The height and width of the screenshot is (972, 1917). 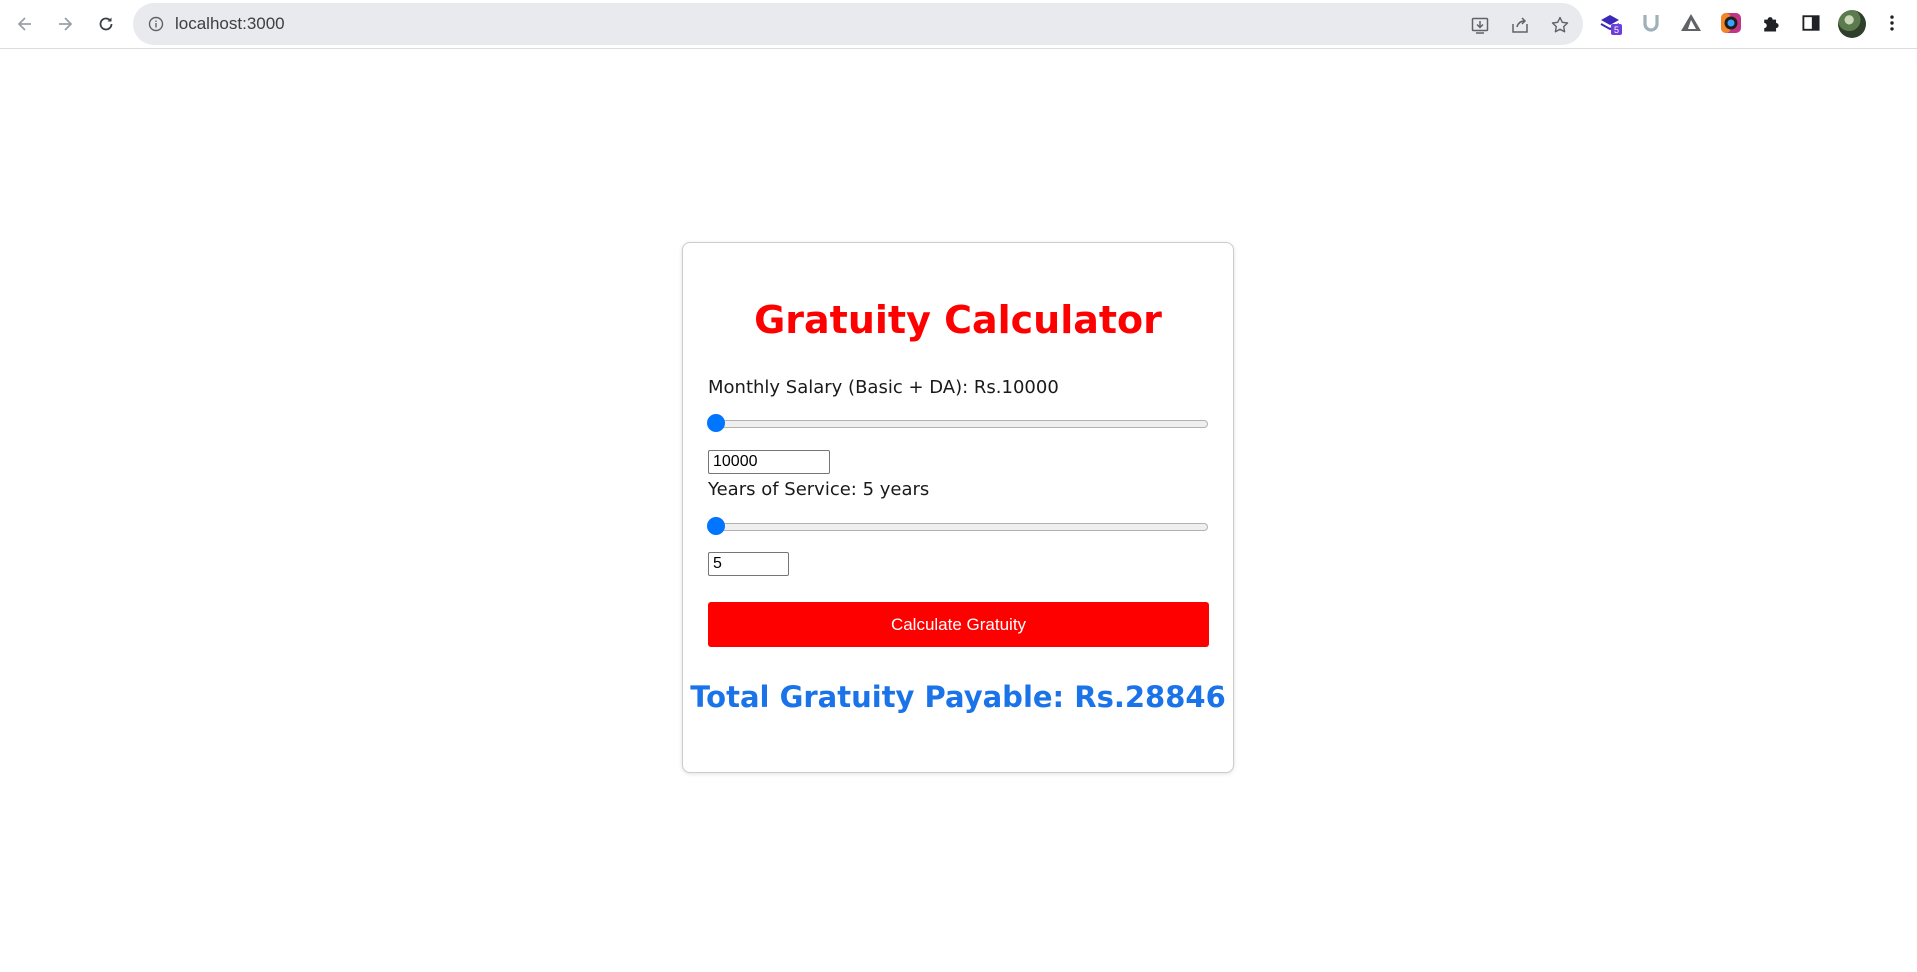 I want to click on extension-u-icon, so click(x=1651, y=23).